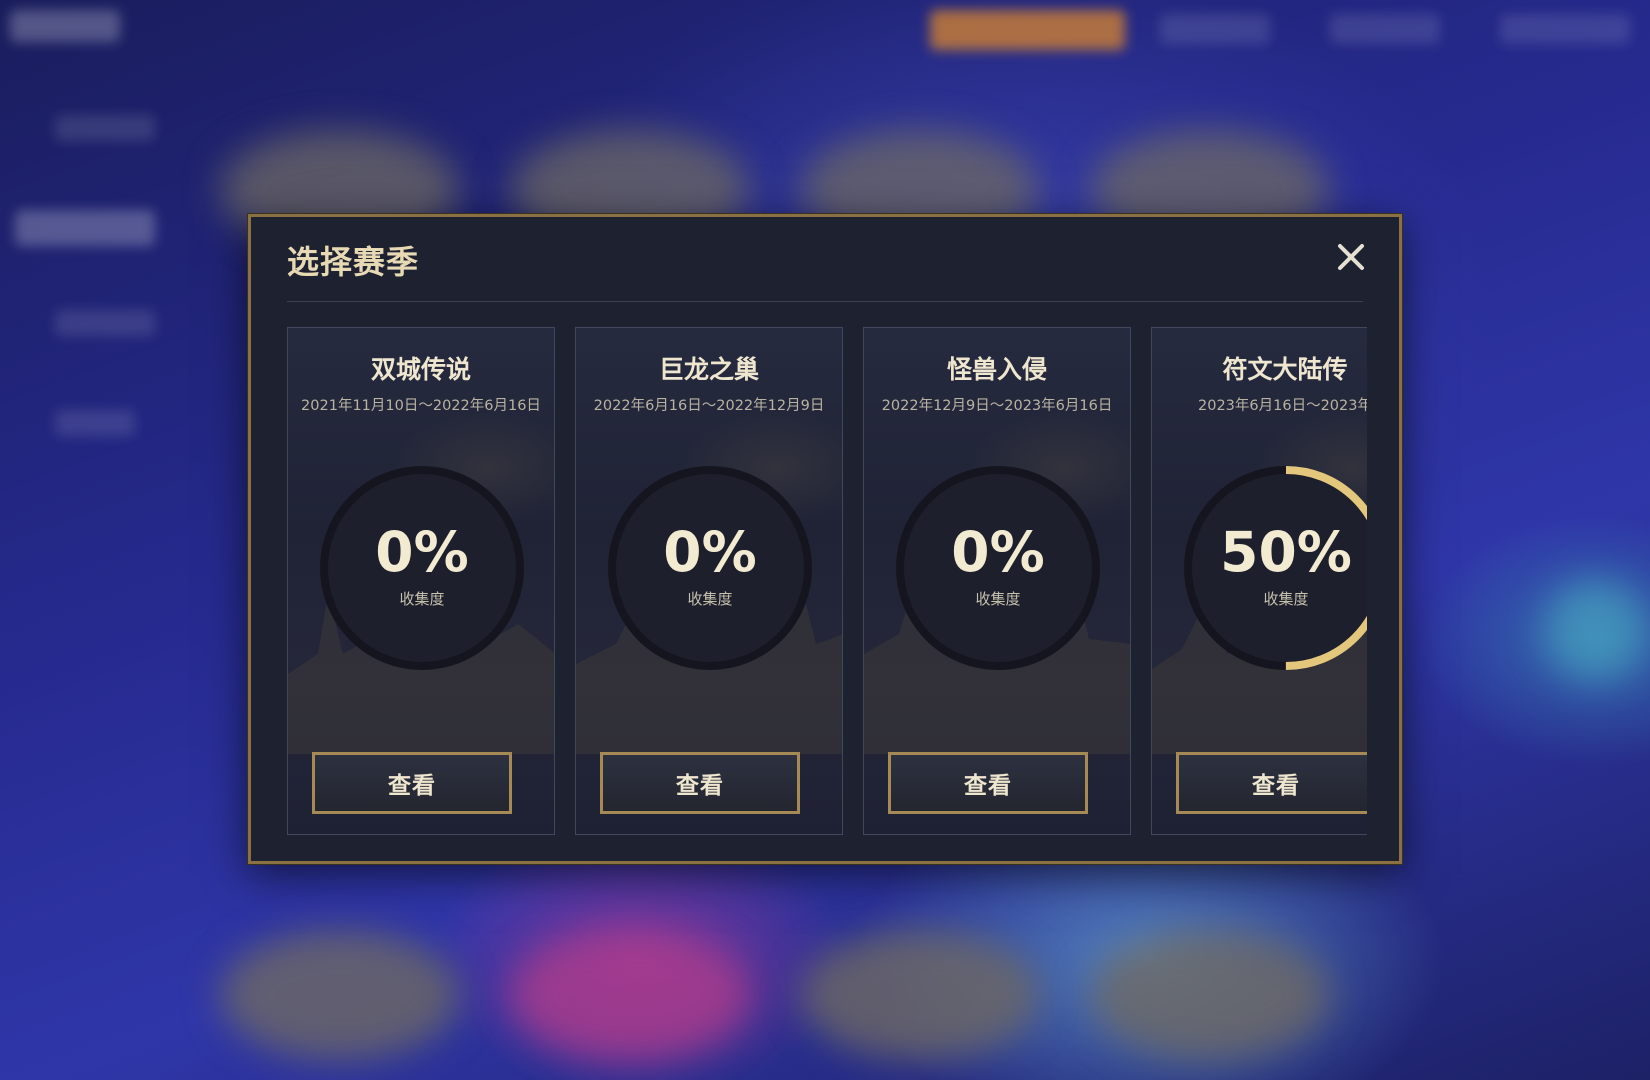  I want to click on dialog-title: 选择赛季, so click(353, 262).